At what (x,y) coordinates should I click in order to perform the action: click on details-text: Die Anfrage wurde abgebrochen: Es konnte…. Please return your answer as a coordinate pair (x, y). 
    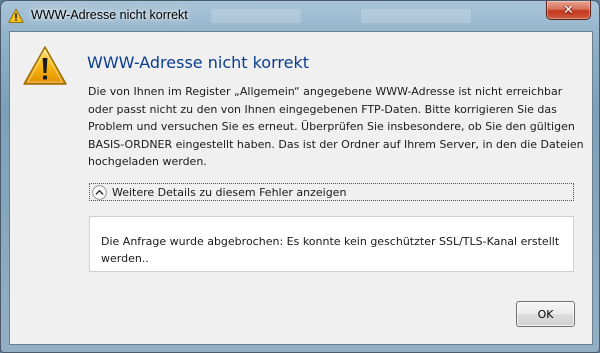
    Looking at the image, I should click on (330, 250).